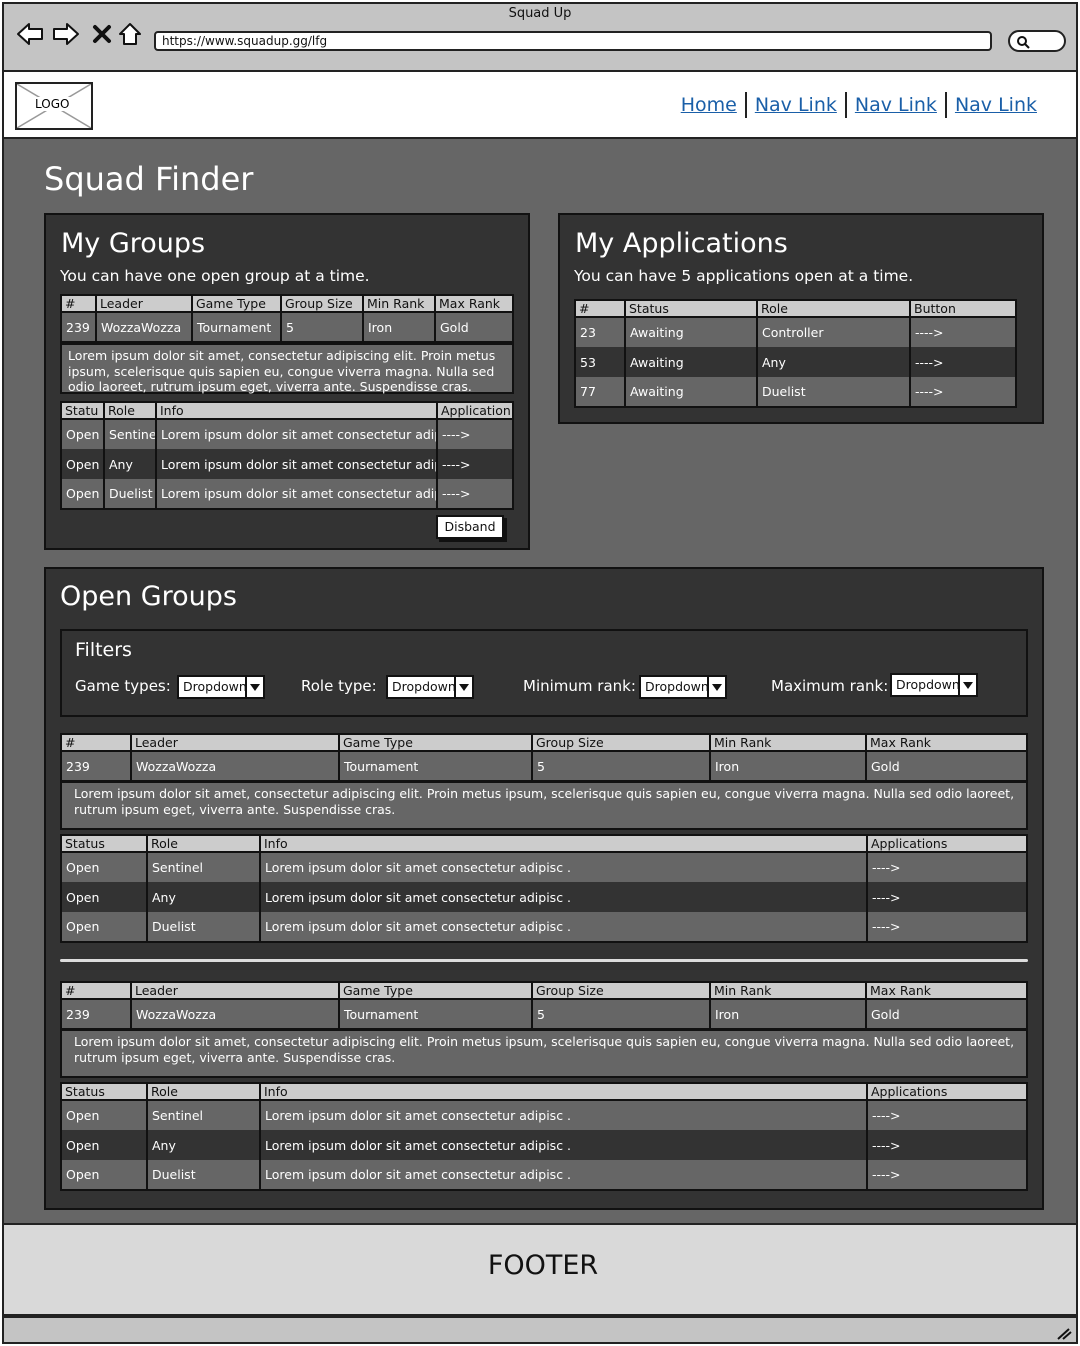 The width and height of the screenshot is (1080, 1346). I want to click on minimum-rank-dropdown: Dropdown, so click(683, 687).